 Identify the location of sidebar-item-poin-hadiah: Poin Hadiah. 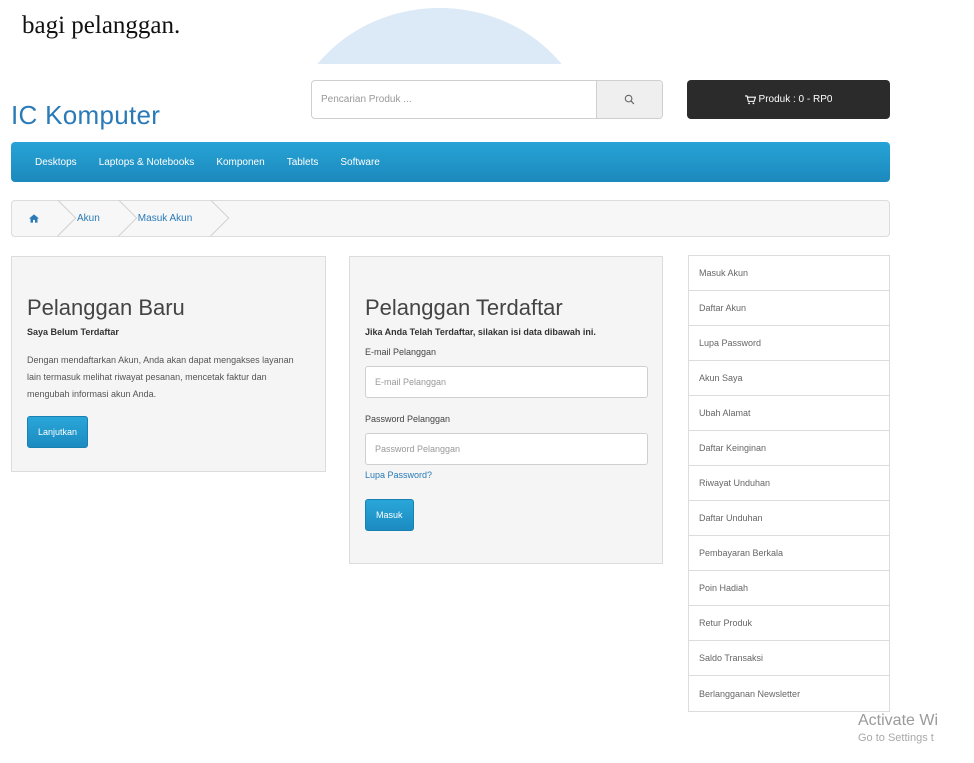
(789, 588).